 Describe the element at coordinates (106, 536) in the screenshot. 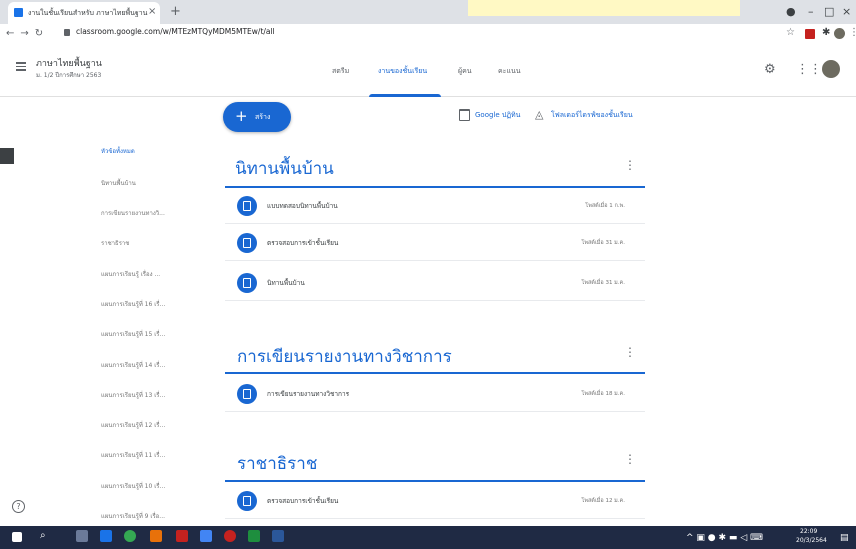

I see `edge-icon` at that location.